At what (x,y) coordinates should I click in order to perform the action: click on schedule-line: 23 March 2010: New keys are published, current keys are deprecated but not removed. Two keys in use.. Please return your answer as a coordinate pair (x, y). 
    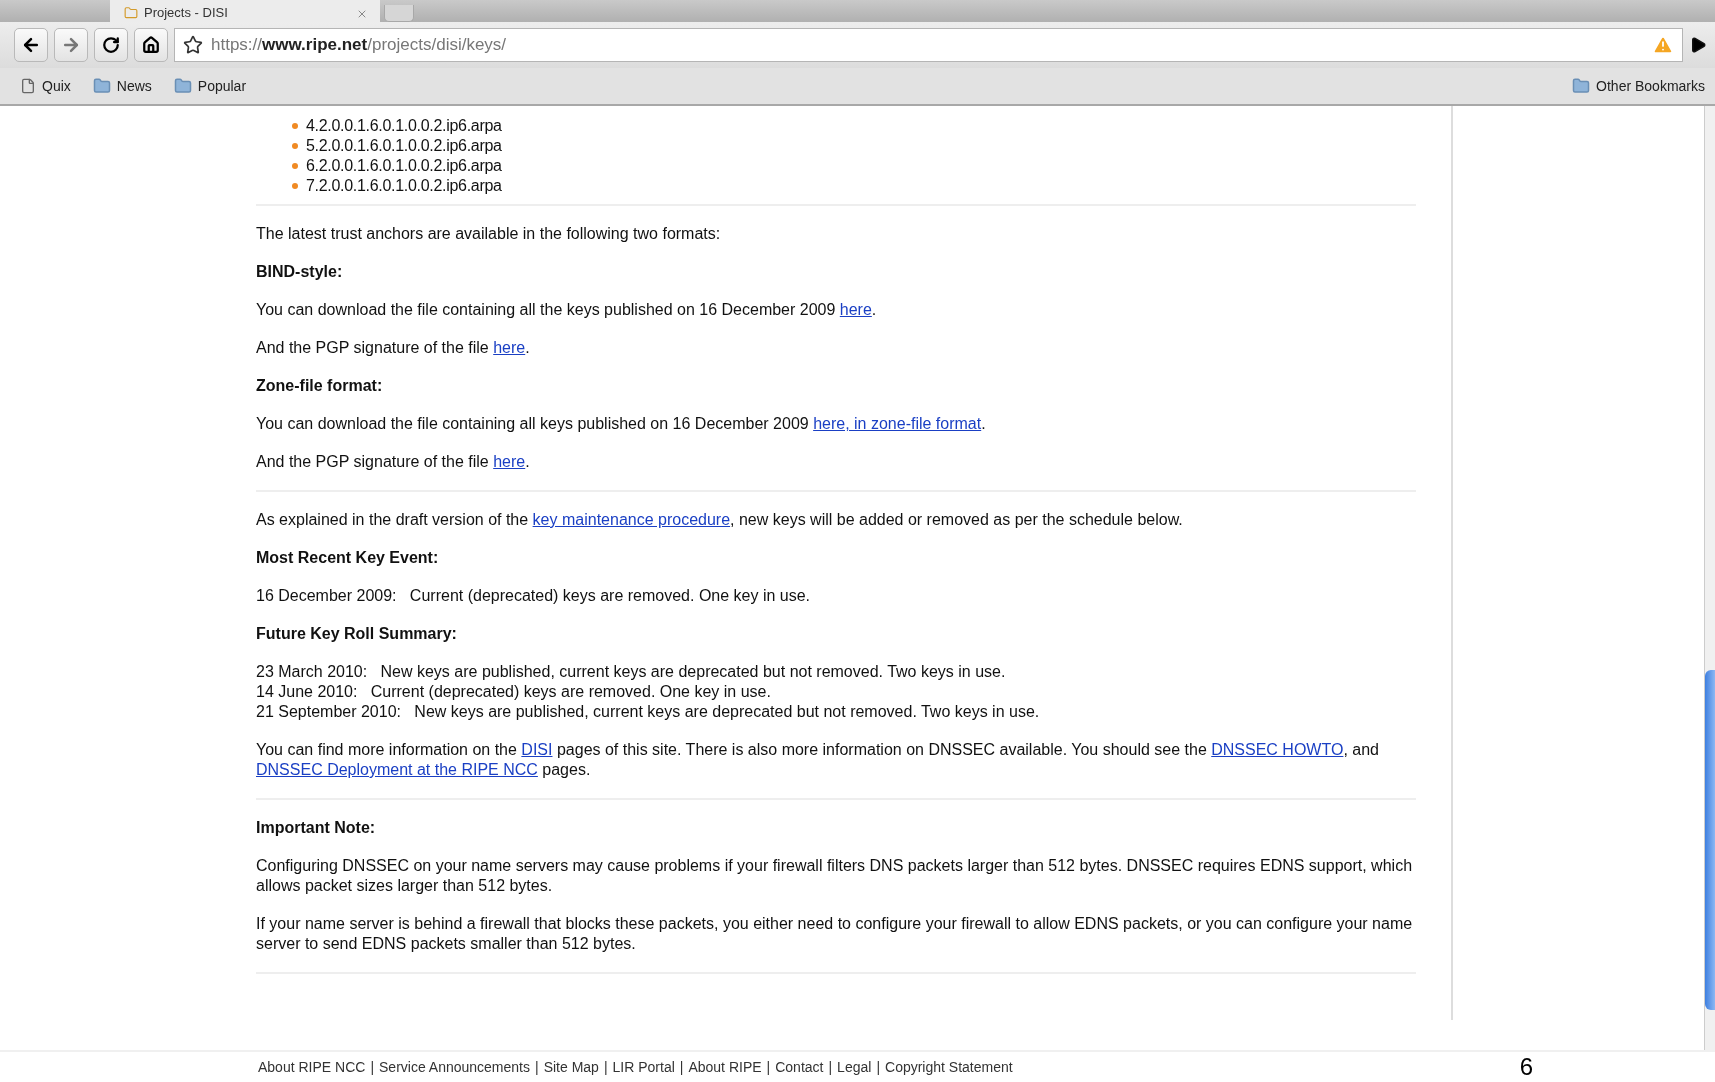
    Looking at the image, I should click on (631, 672).